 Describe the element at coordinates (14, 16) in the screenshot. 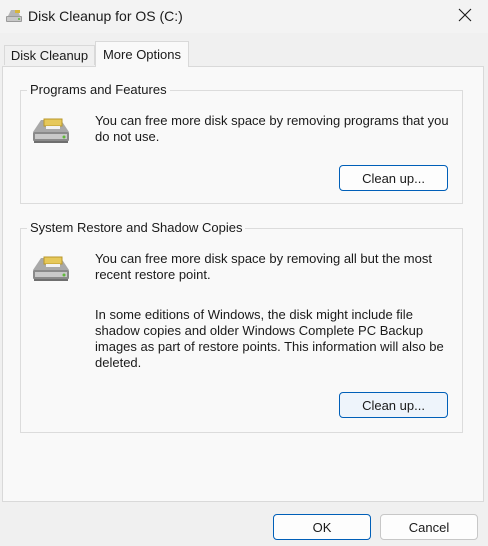

I see `disk-cleanup-app-icon` at that location.